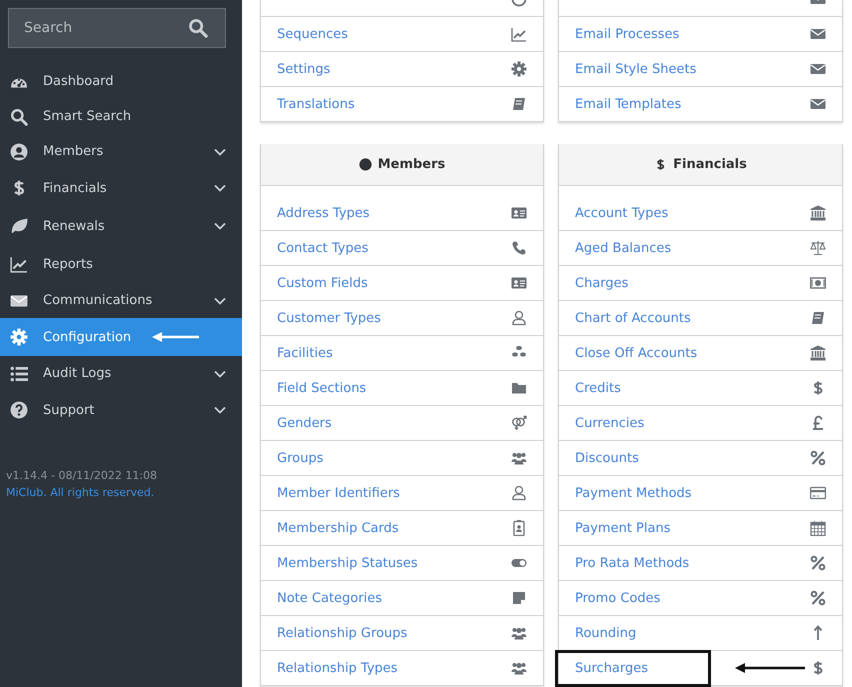 The image size is (852, 687). What do you see at coordinates (700, 633) in the screenshot?
I see `list-row: Rounding` at bounding box center [700, 633].